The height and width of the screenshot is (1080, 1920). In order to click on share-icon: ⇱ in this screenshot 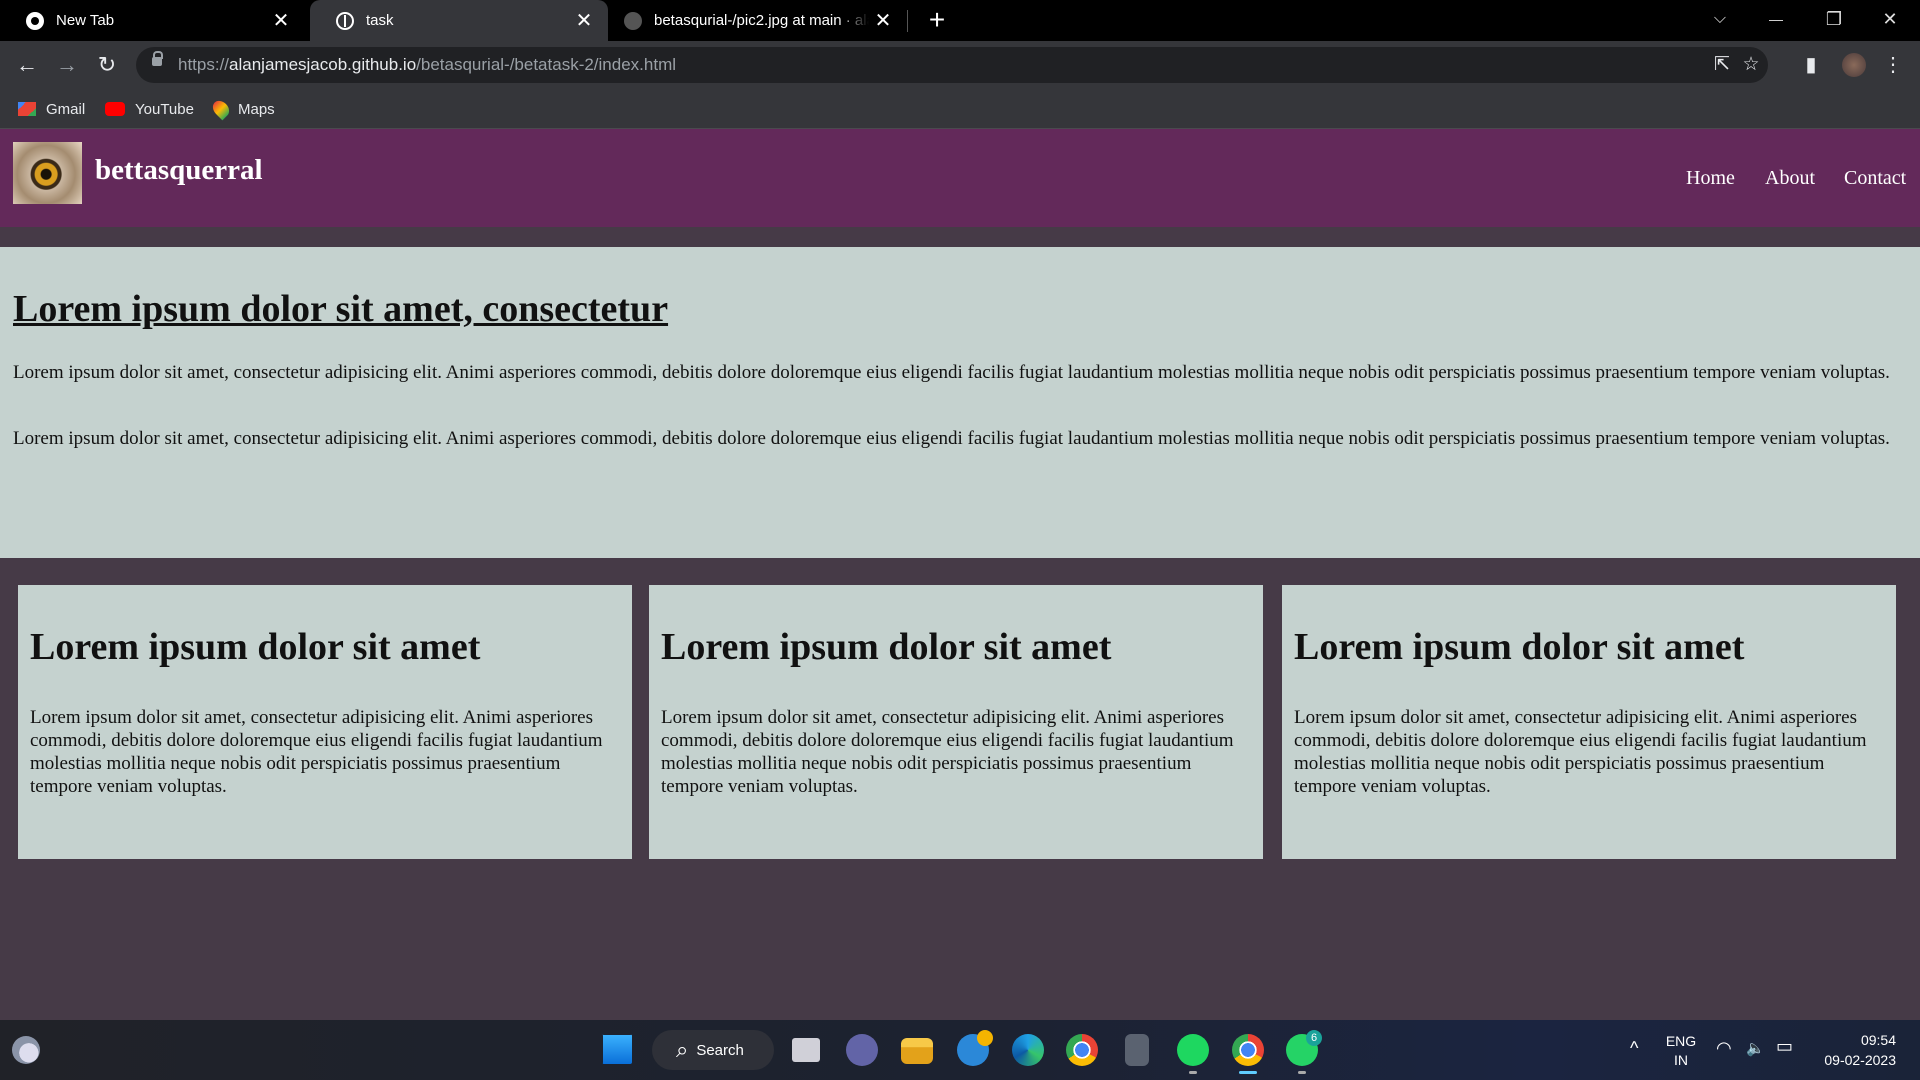, I will do `click(1722, 65)`.